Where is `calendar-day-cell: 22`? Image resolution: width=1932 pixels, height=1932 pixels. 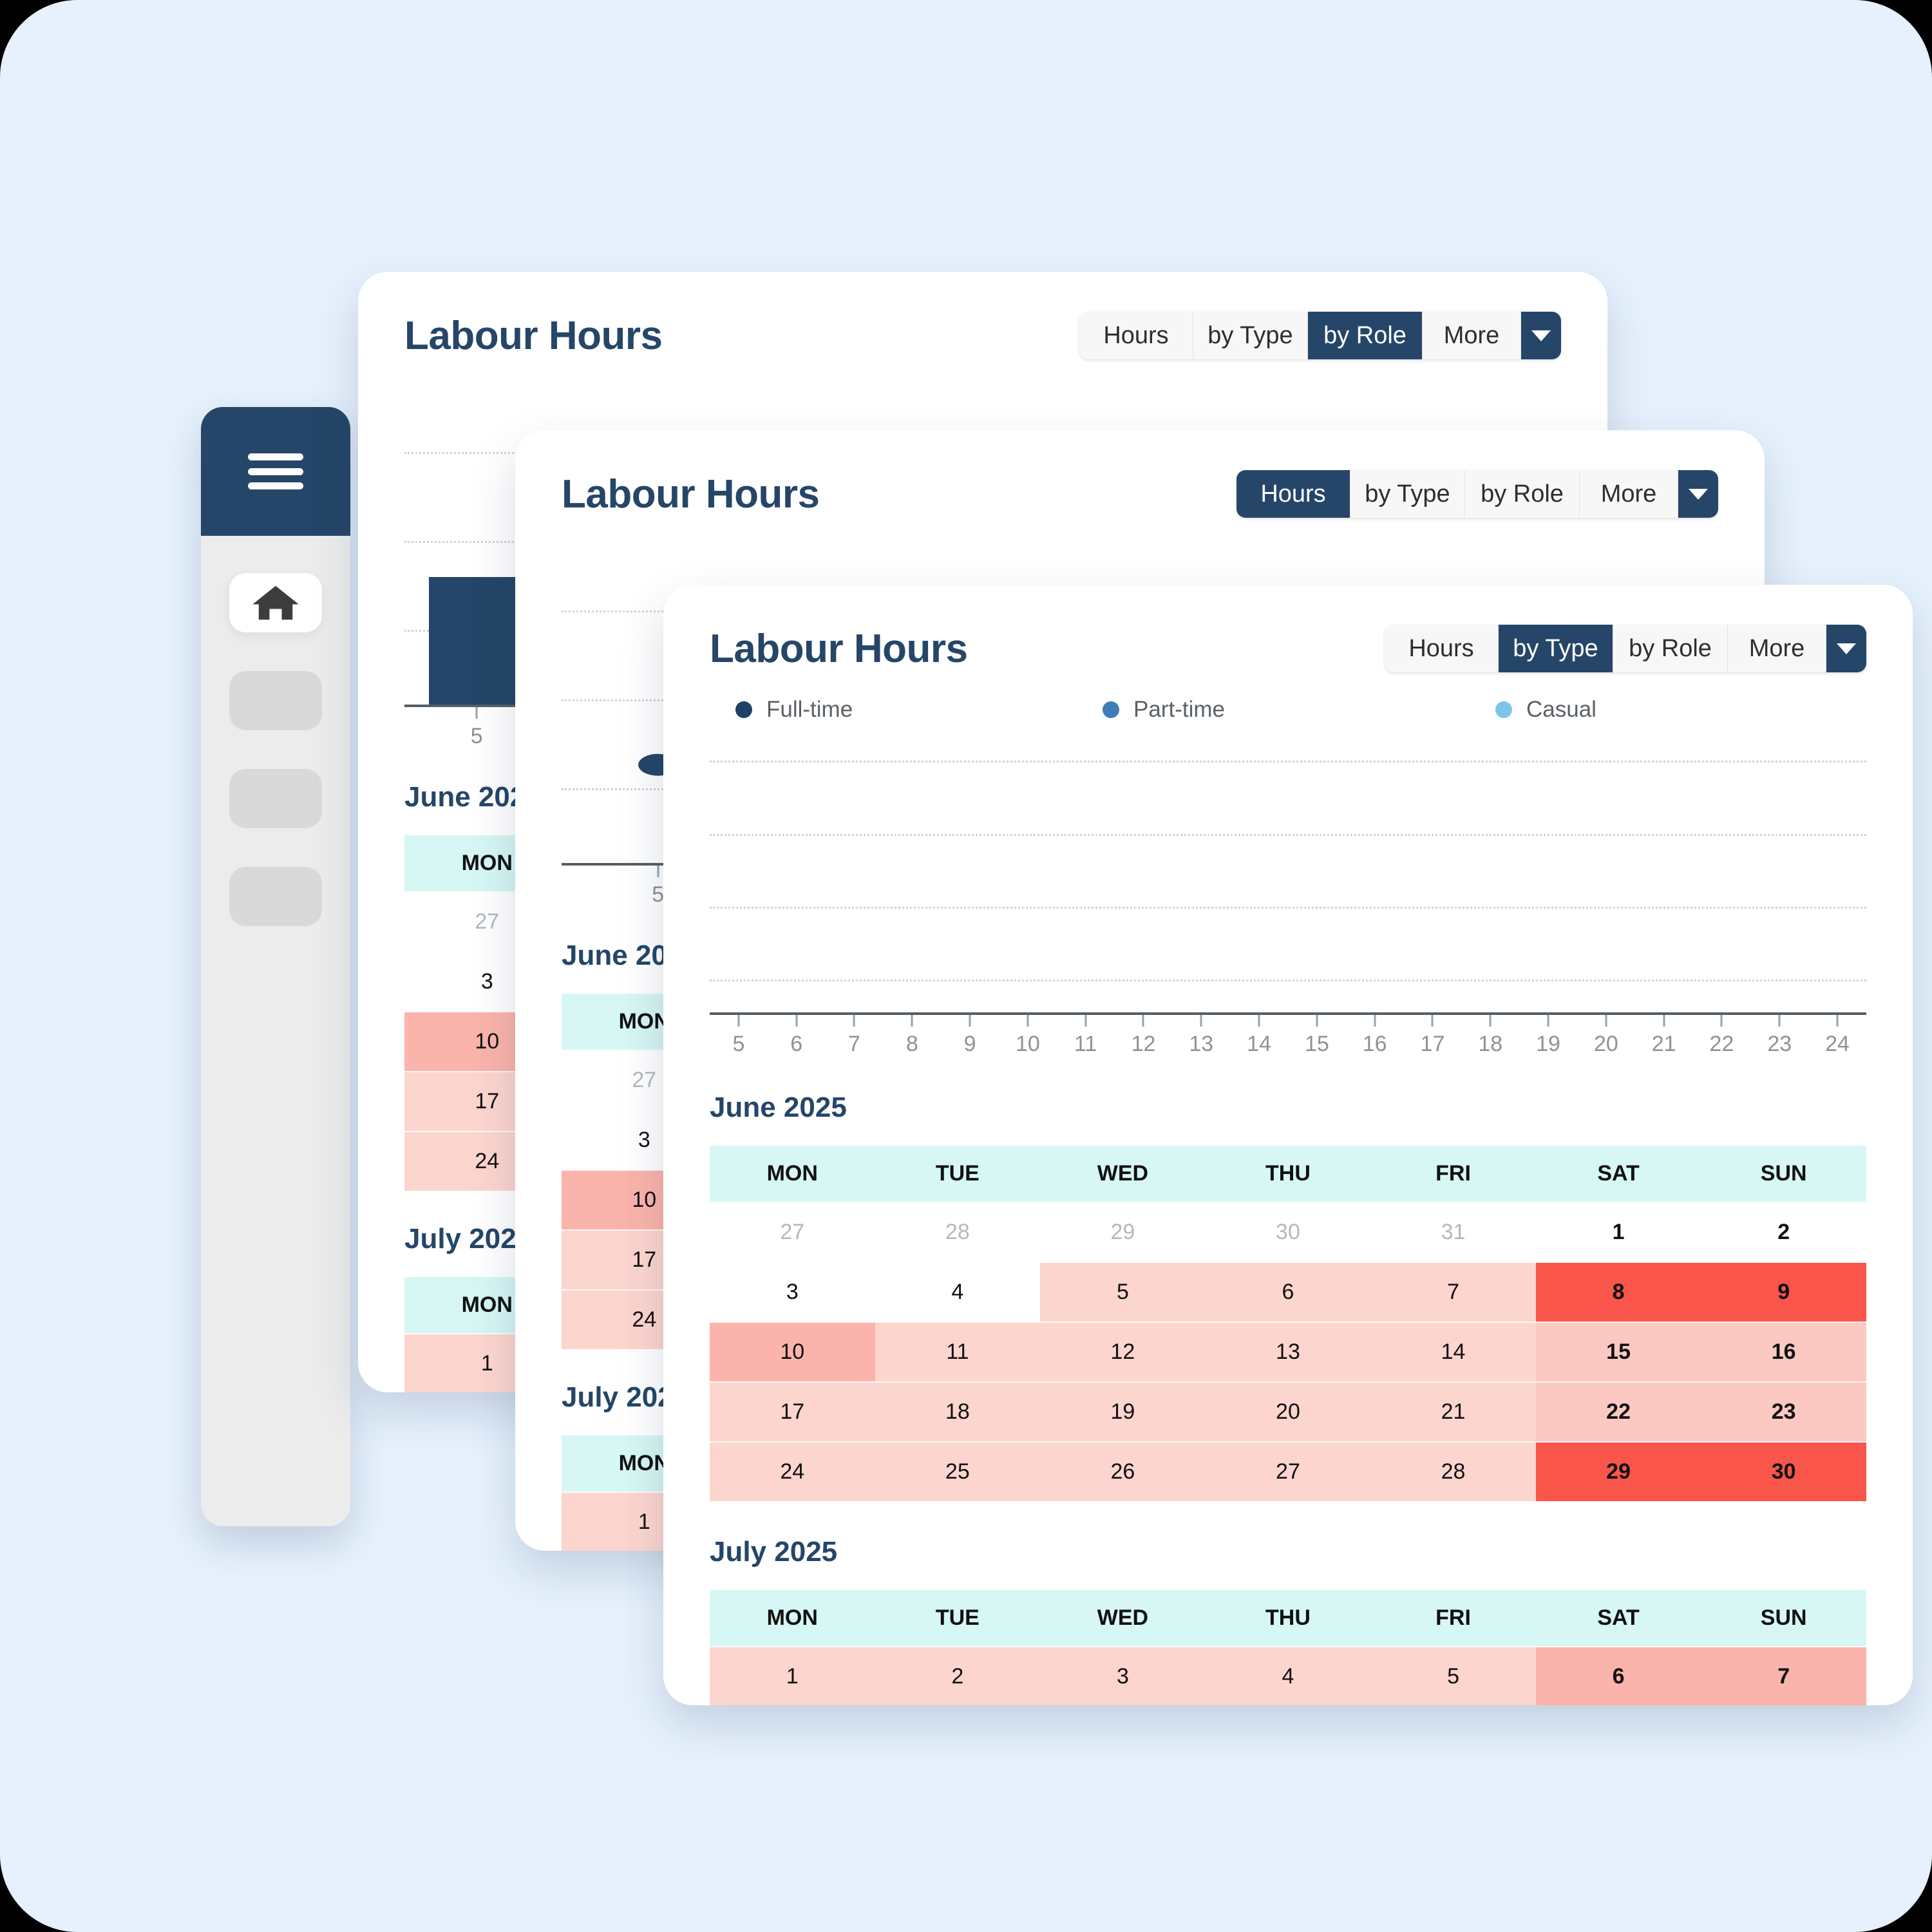
calendar-day-cell: 22 is located at coordinates (1618, 1411).